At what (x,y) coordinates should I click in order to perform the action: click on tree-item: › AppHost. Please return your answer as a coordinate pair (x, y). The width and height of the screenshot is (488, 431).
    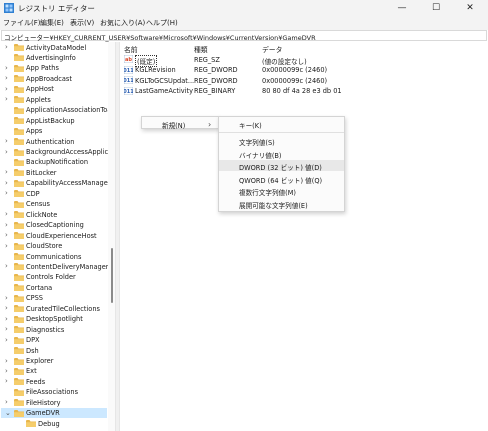
    Looking at the image, I should click on (54, 89).